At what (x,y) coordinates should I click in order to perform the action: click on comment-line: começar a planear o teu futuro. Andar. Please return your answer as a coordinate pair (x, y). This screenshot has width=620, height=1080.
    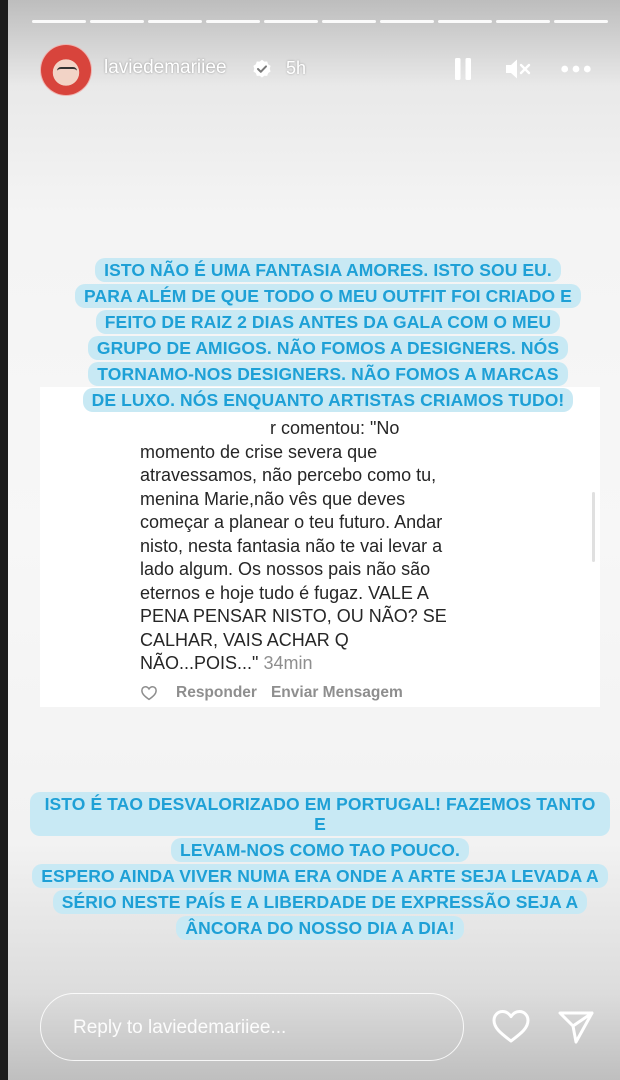
    Looking at the image, I should click on (291, 522).